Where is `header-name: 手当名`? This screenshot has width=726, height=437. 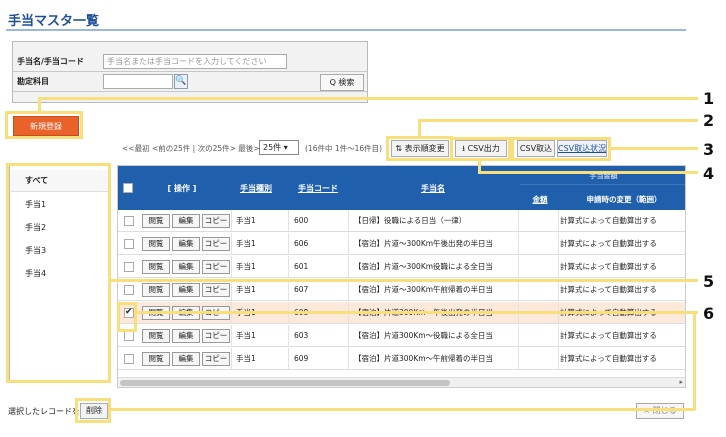
header-name: 手当名 is located at coordinates (433, 188).